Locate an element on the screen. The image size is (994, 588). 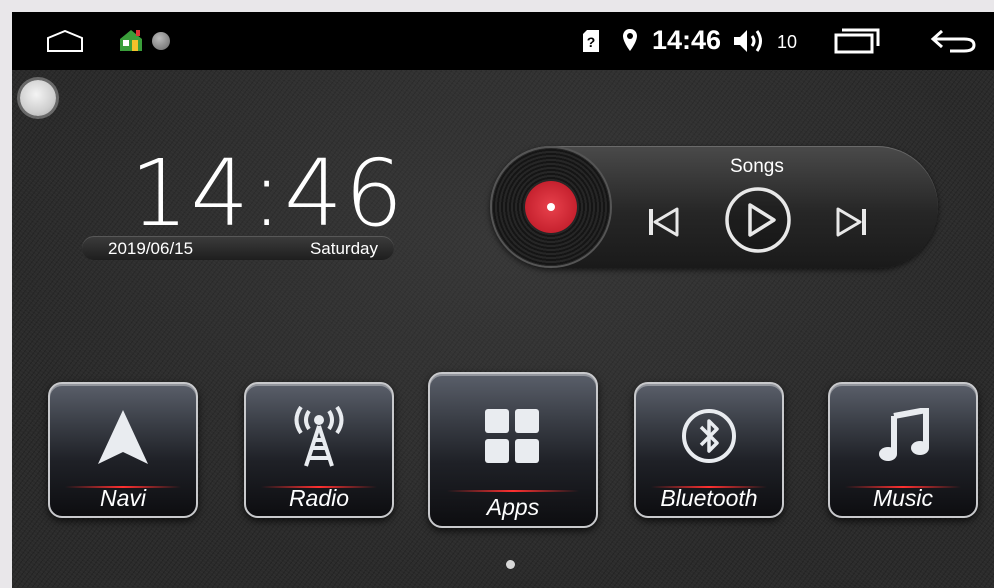
vinyl-label is located at coordinates (551, 207).